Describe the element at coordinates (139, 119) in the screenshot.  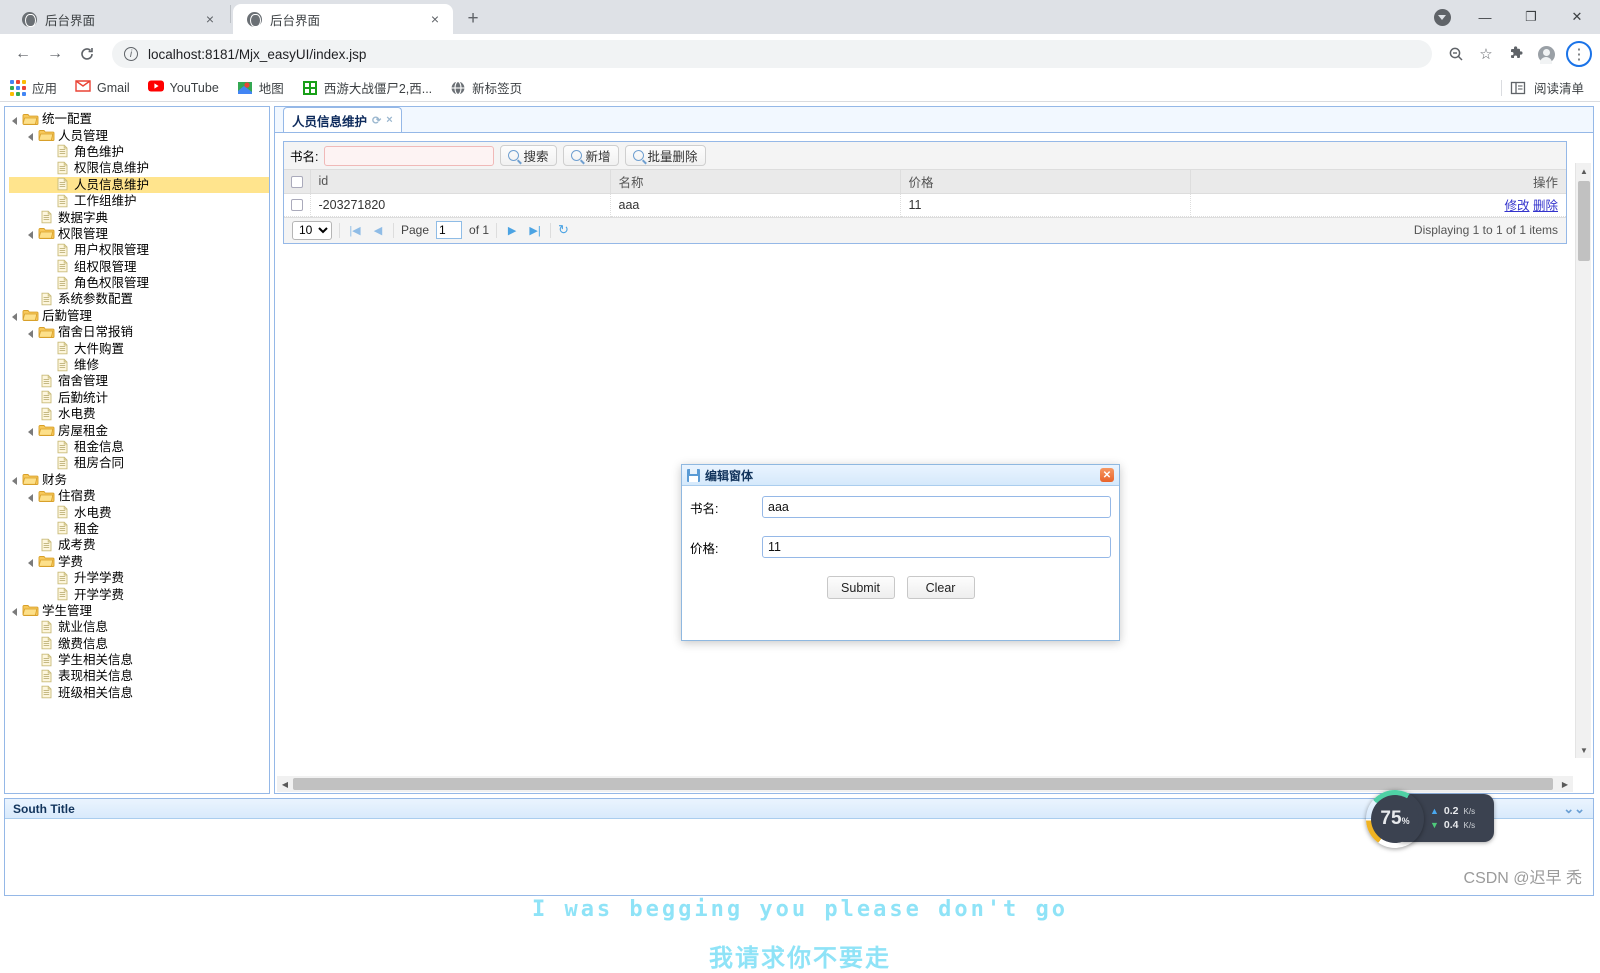
I see `sidebar-item-0: 统一配置` at that location.